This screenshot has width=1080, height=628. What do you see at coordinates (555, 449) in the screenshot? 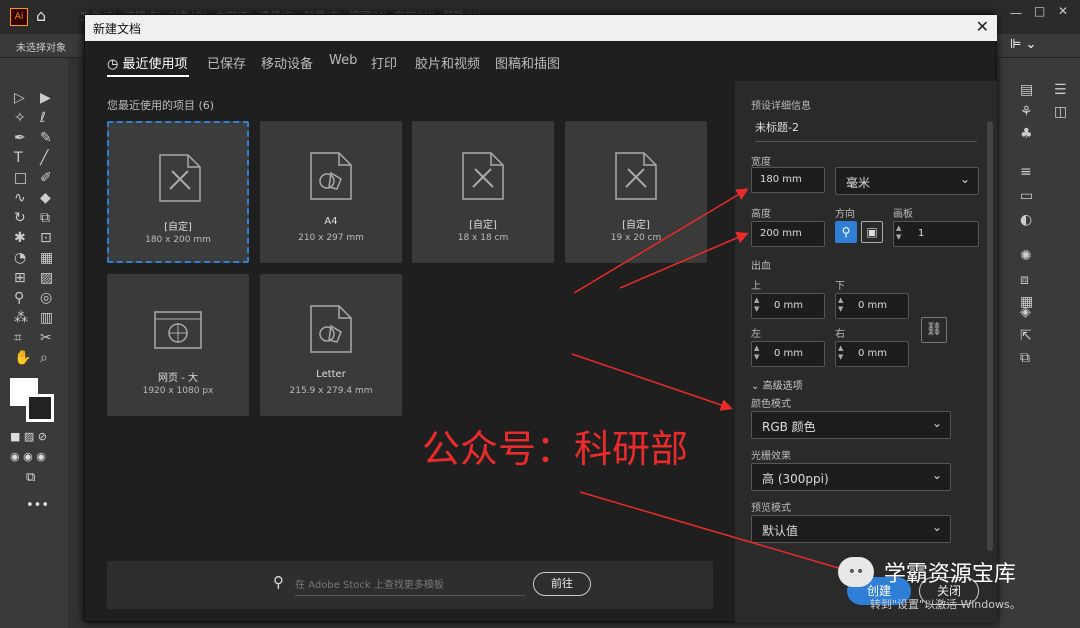
I see `red-watermark-text: 公众号：科研部` at bounding box center [555, 449].